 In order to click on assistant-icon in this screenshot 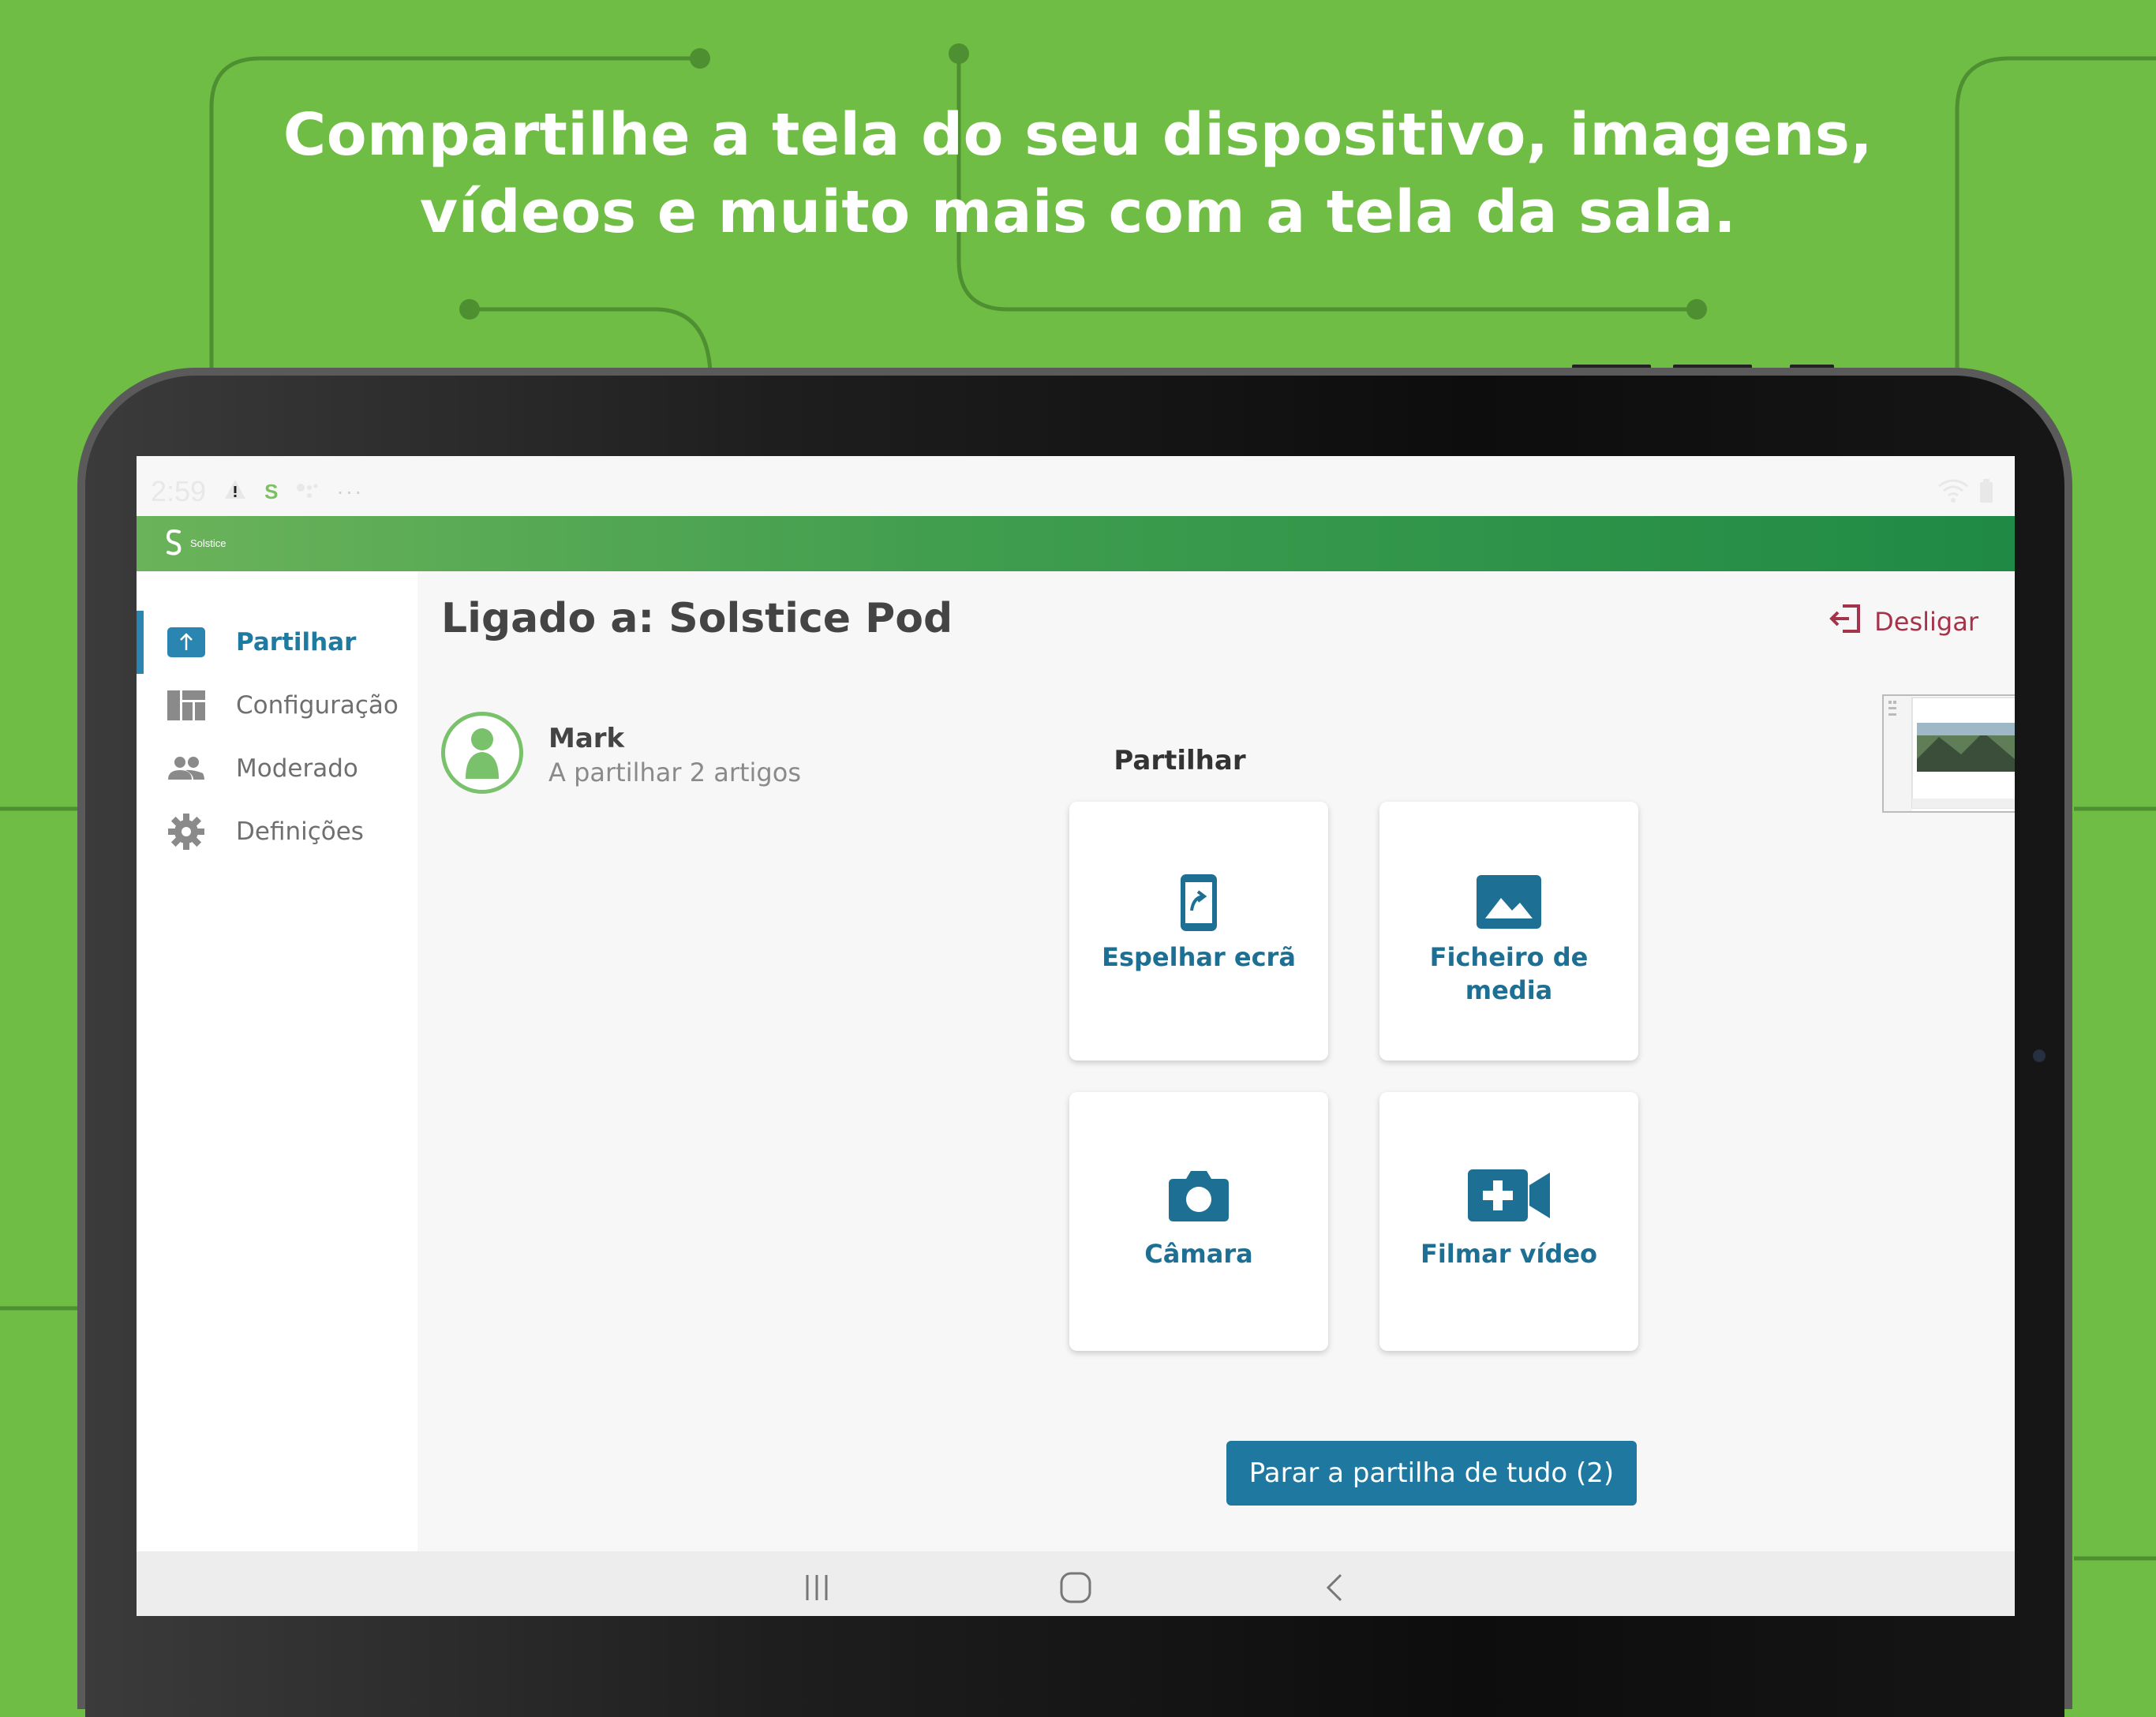, I will do `click(307, 492)`.